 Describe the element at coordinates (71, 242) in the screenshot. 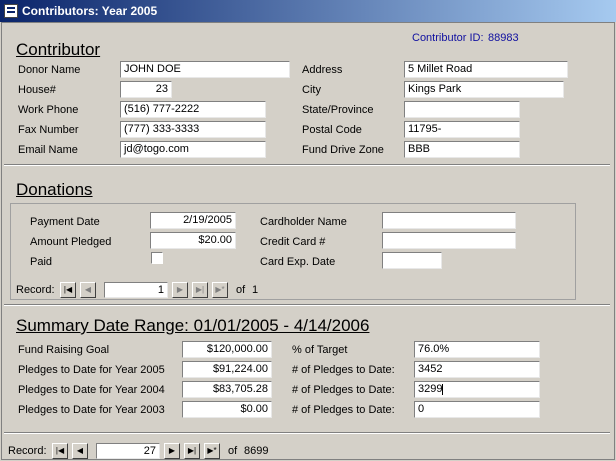

I see `amount-pledged-label: Amount Pledged` at that location.